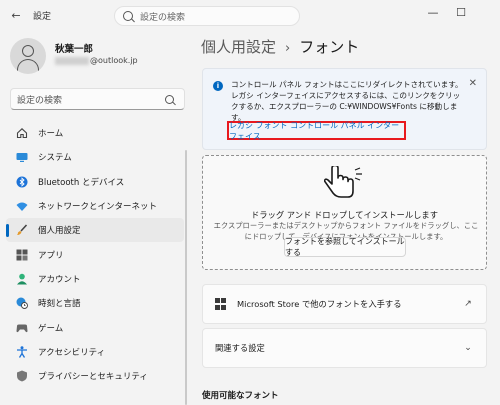  Describe the element at coordinates (51, 134) in the screenshot. I see `sidebar-item-label: ホーム` at that location.